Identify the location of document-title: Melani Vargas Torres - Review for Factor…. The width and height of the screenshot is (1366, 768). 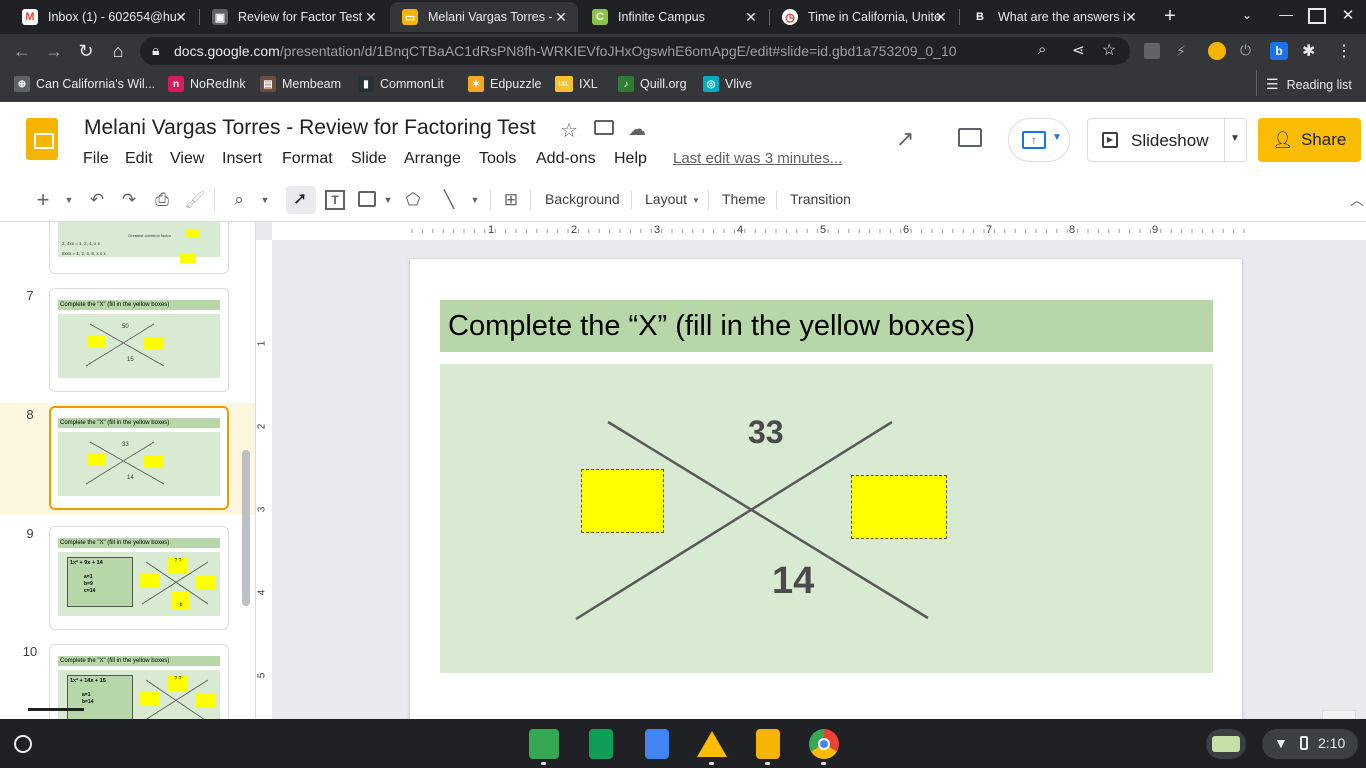
(310, 128).